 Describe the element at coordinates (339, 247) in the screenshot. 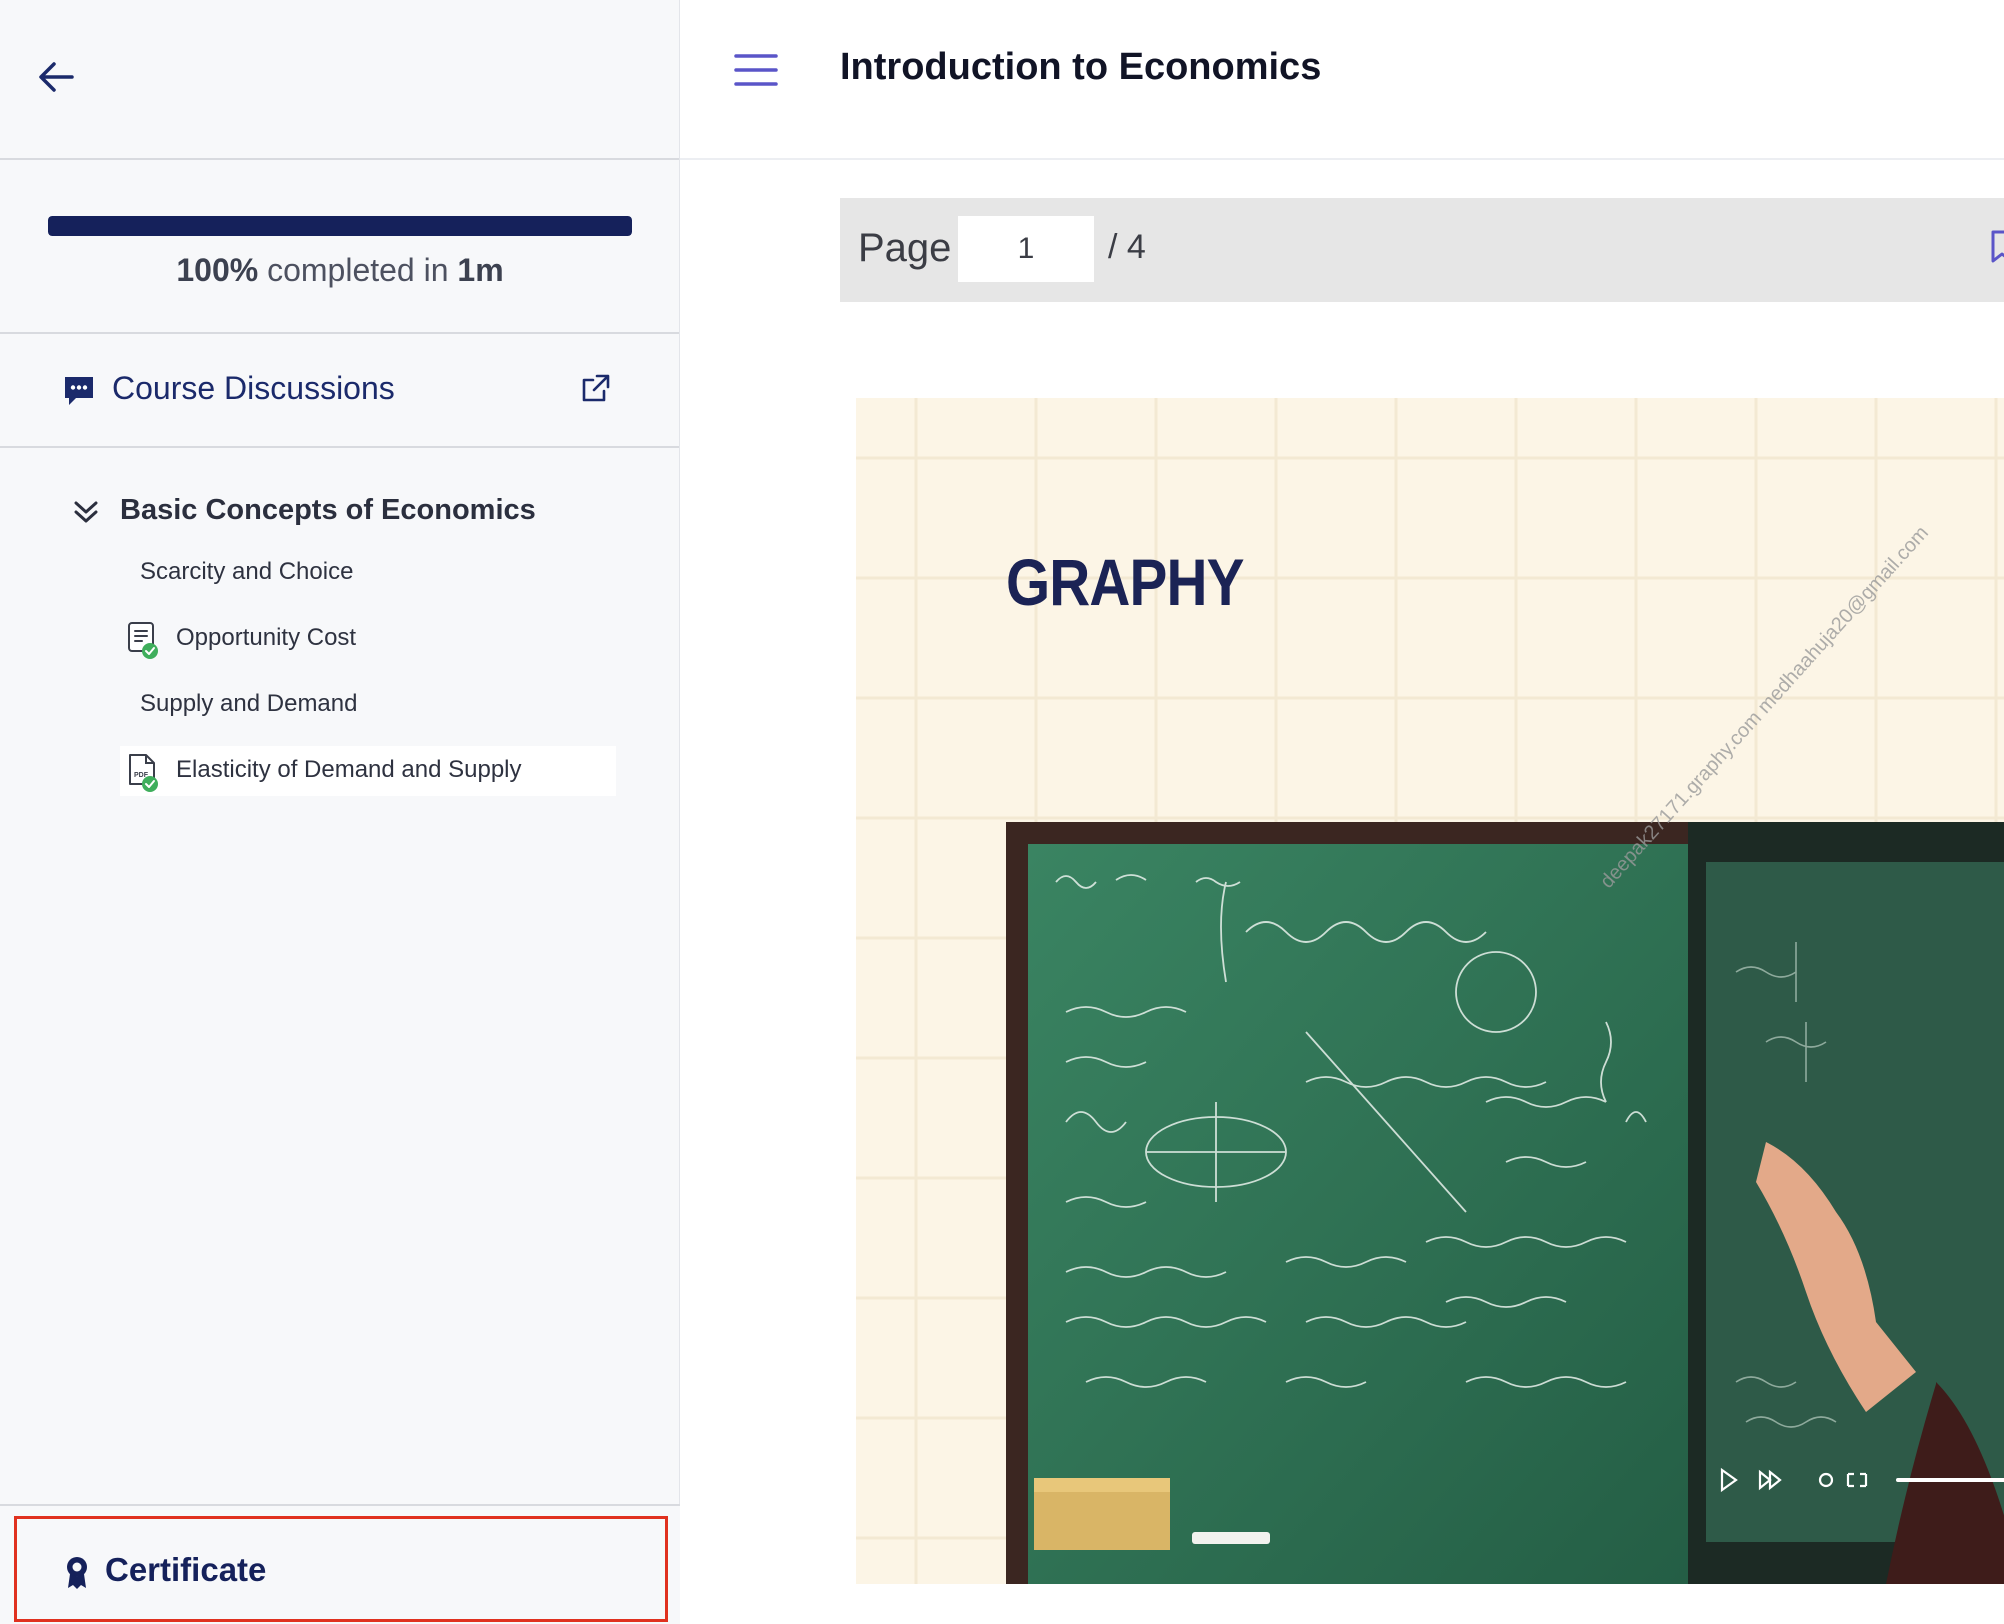

I see `progress-section: 100% completed in 1m` at that location.